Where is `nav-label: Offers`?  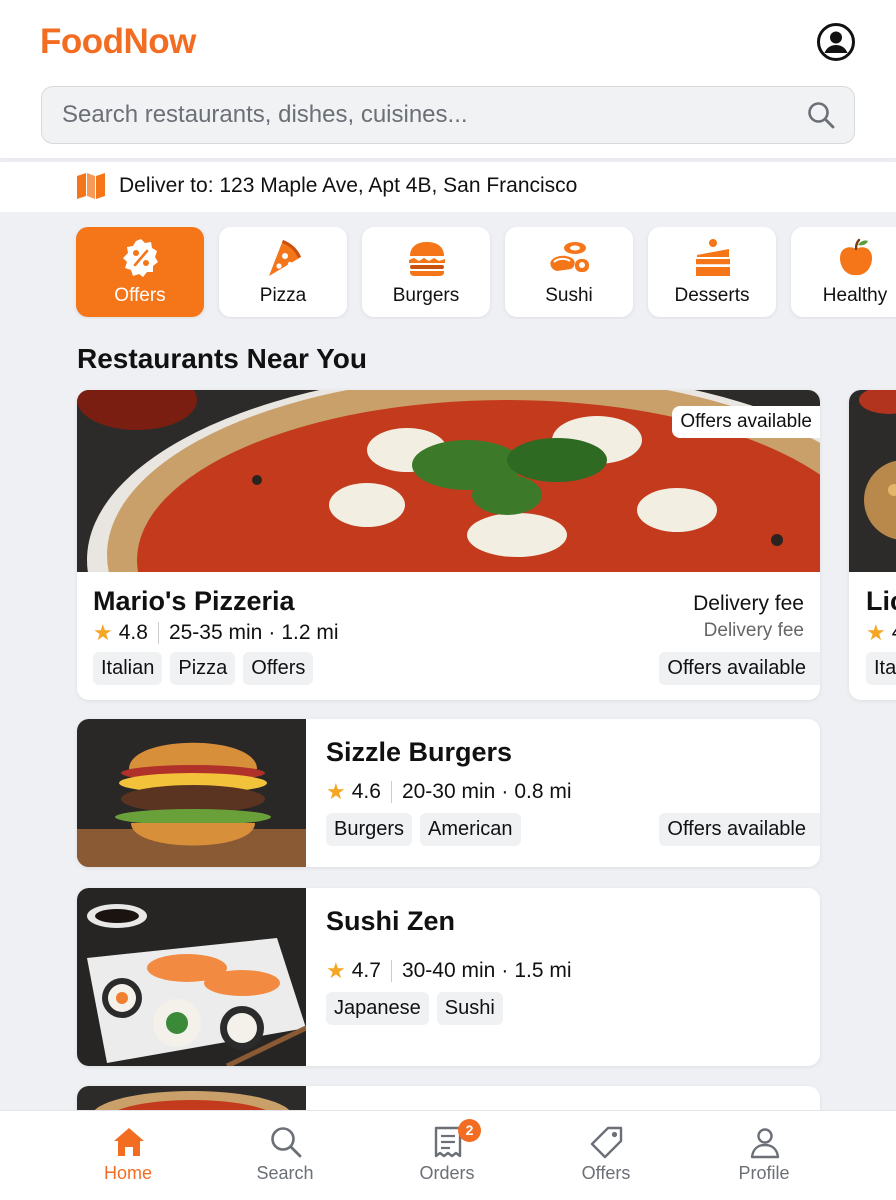
nav-label: Offers is located at coordinates (606, 1173).